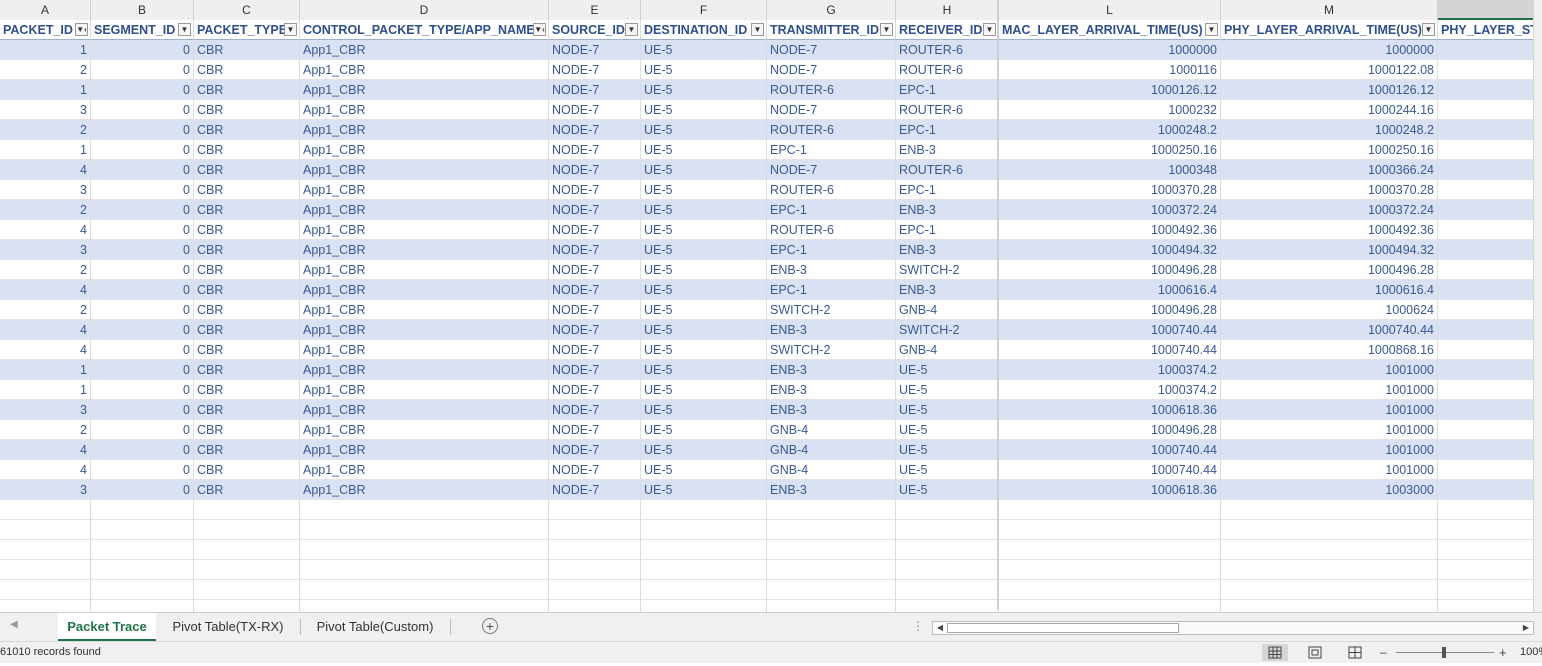 This screenshot has width=1542, height=666. What do you see at coordinates (1233, 628) in the screenshot?
I see `horizontal-scrollbar: ◀ ▶` at bounding box center [1233, 628].